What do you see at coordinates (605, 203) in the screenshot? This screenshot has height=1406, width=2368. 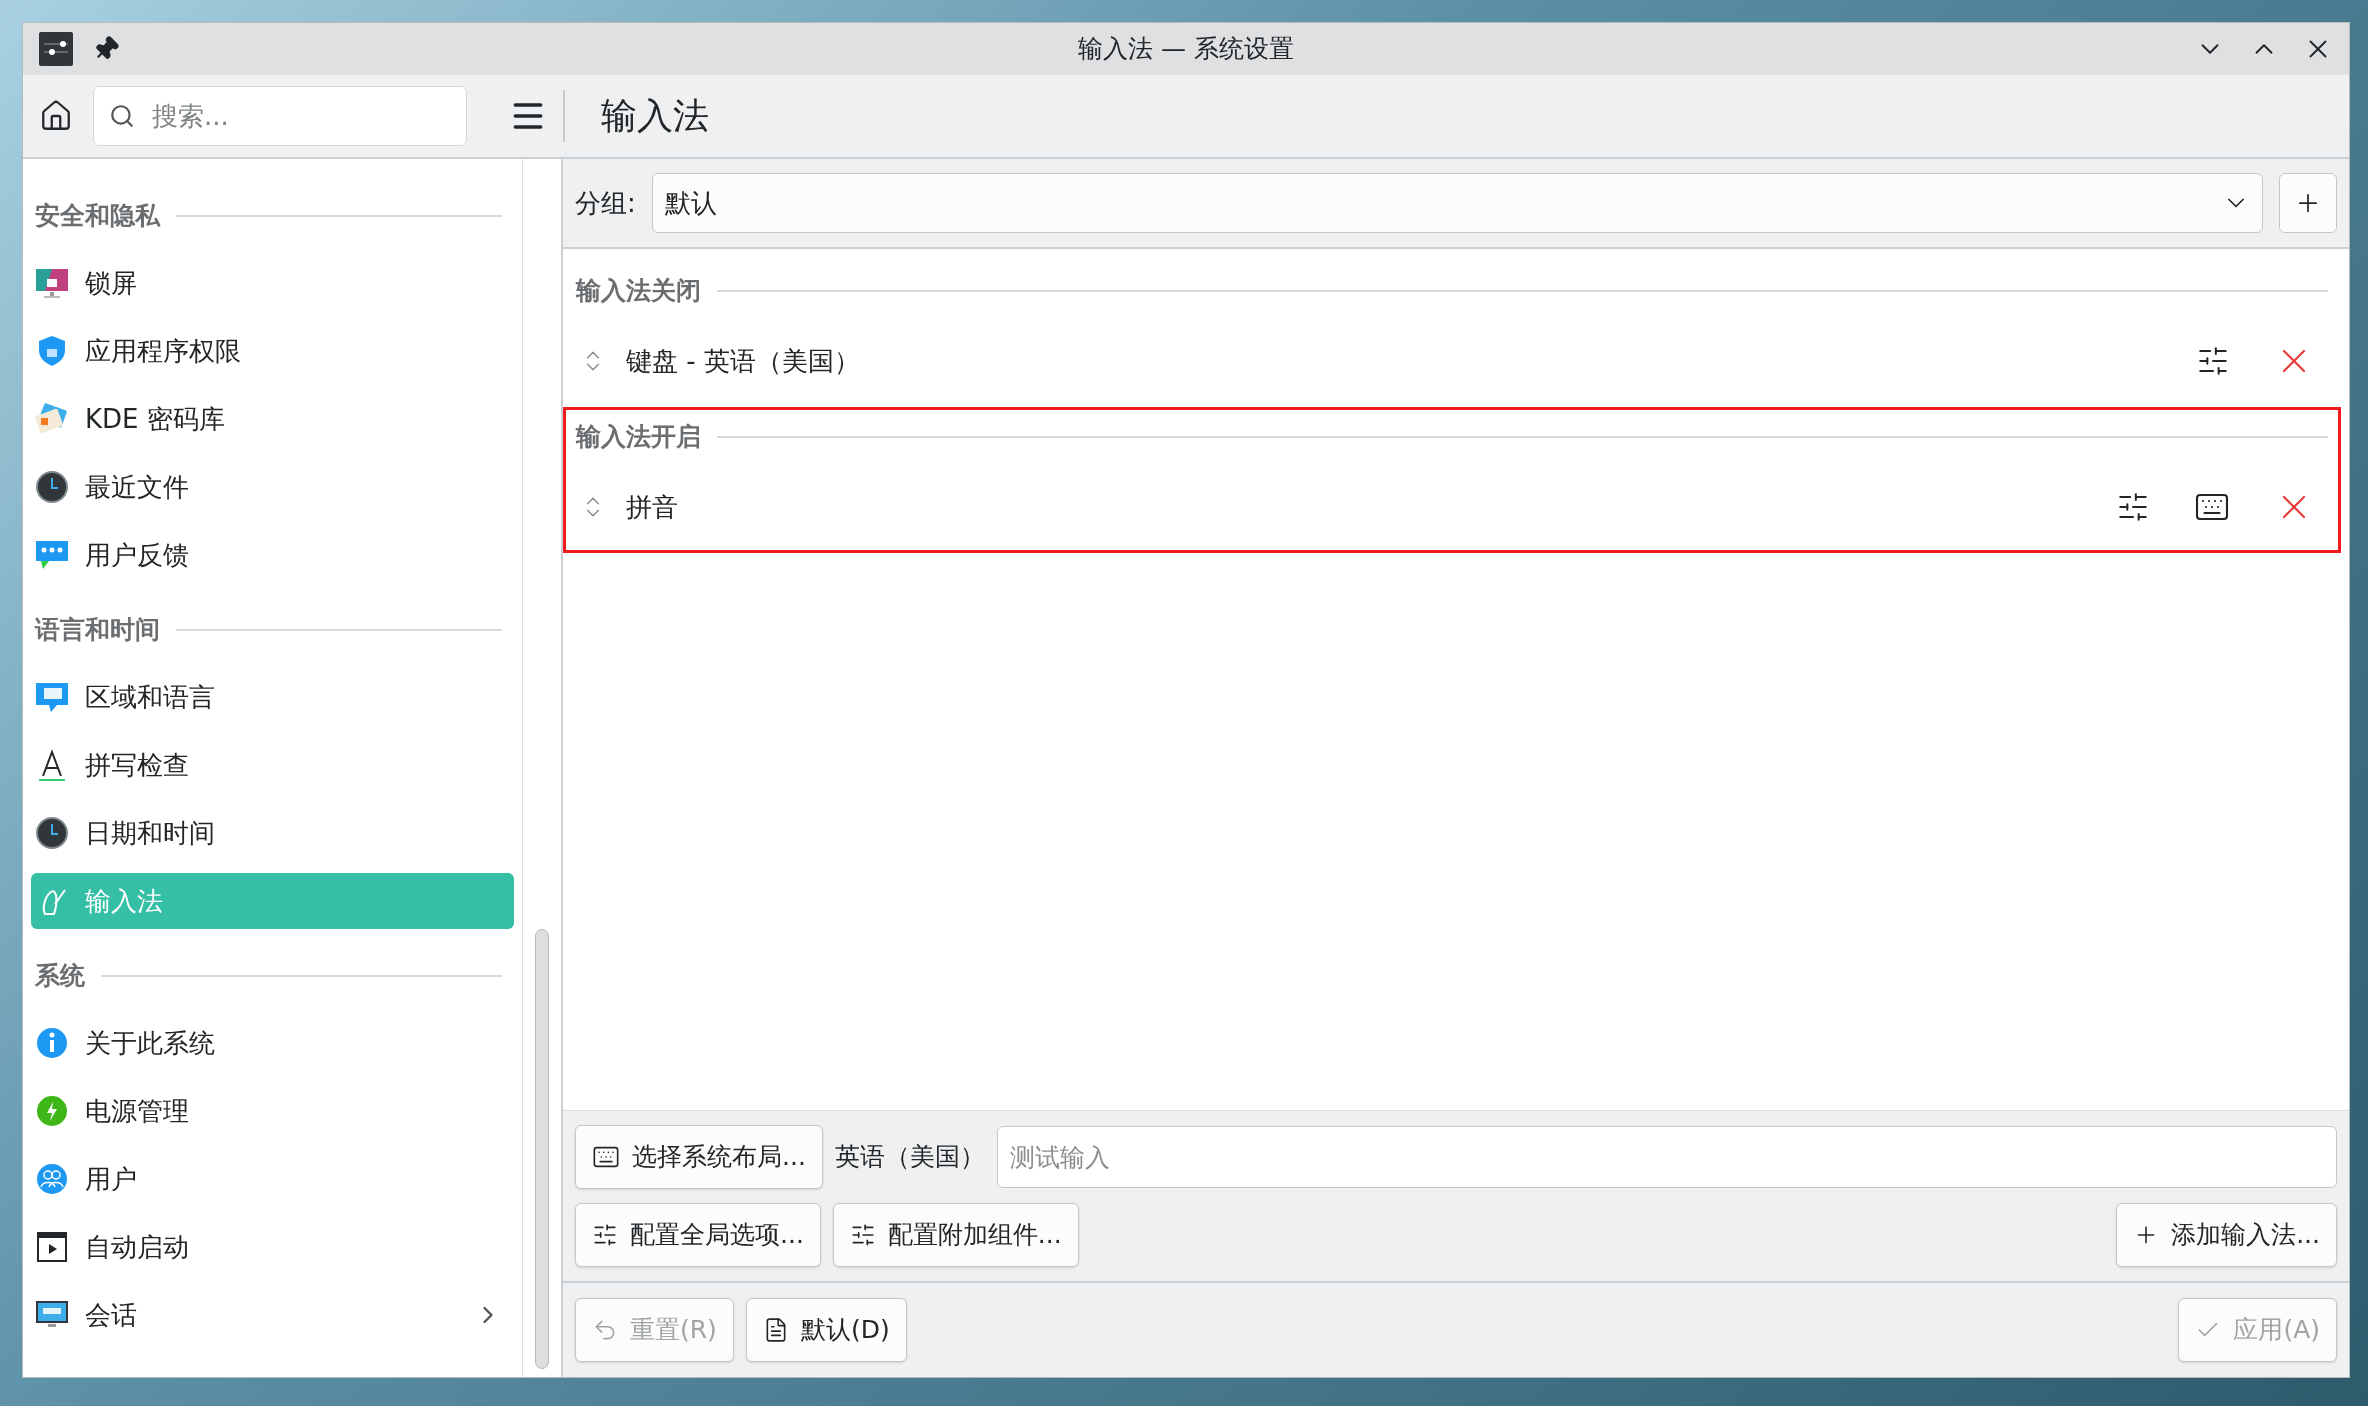 I see `group-label: 分组:` at bounding box center [605, 203].